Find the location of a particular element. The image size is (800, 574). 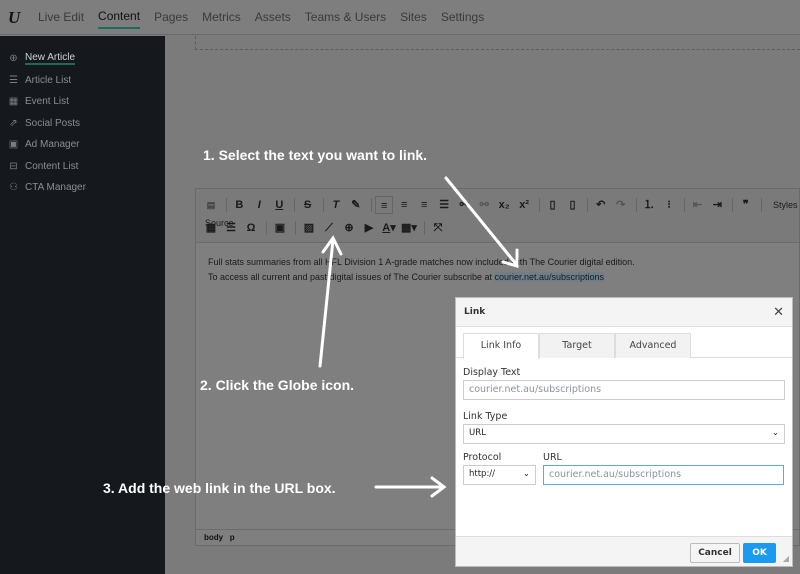

display-text-input: courier.net.au/subscriptions is located at coordinates (624, 390).